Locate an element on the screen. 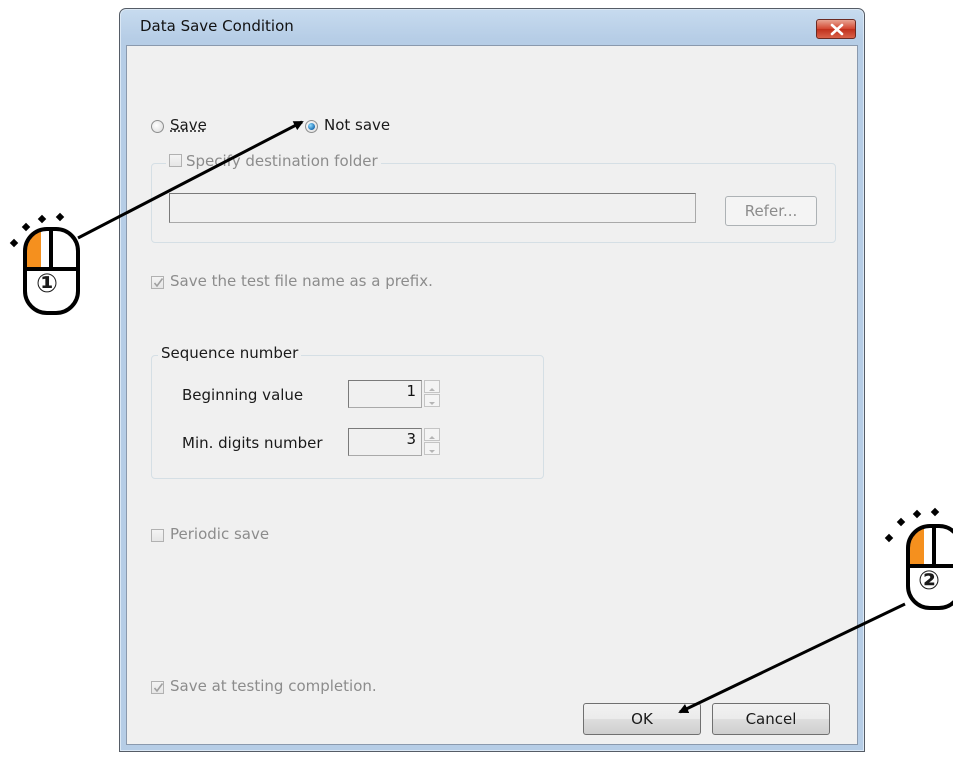 The image size is (953, 758). mouse-click-icon-step2: ② is located at coordinates (916, 556).